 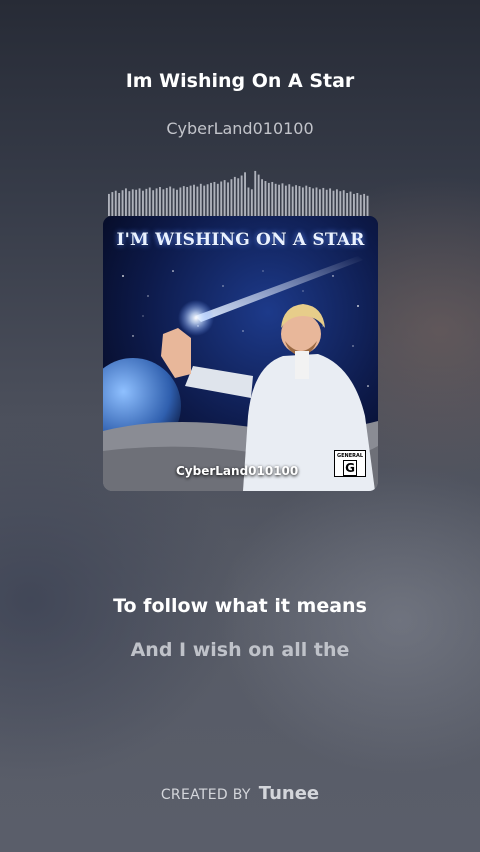 I want to click on artist-name: CyberLand010100, so click(x=240, y=128).